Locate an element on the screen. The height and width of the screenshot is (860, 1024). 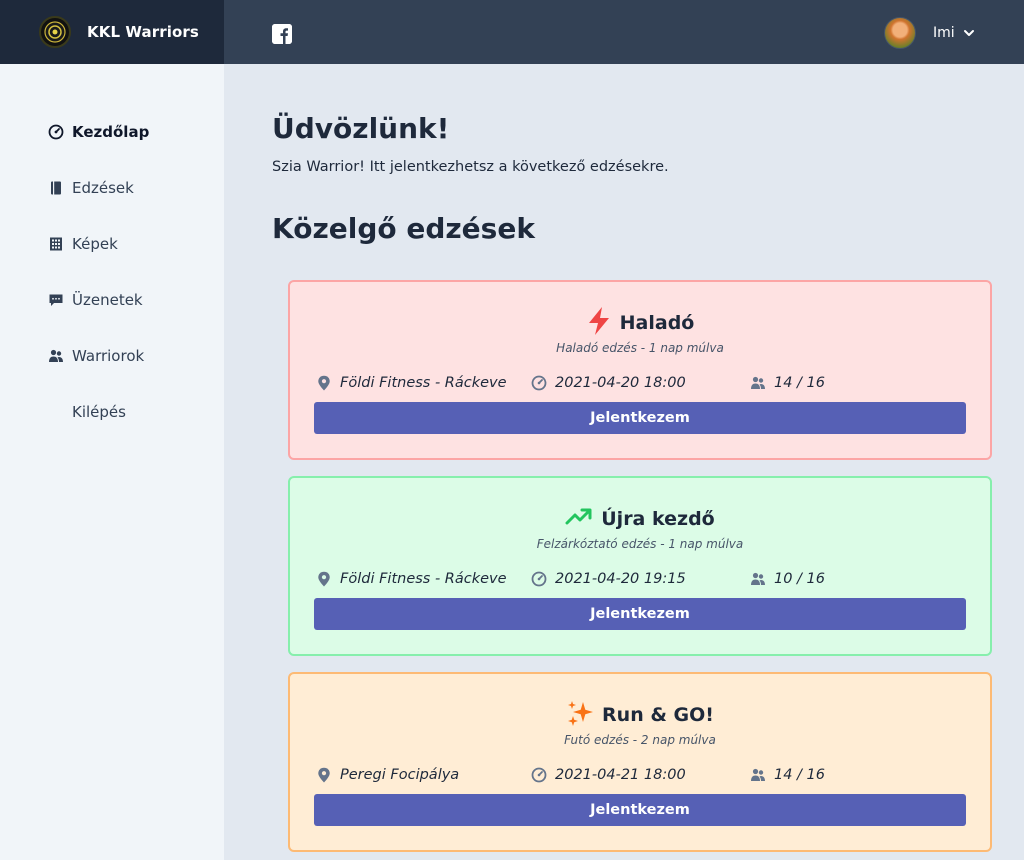
sidebar-item-warriorok: Warriorok is located at coordinates (96, 356).